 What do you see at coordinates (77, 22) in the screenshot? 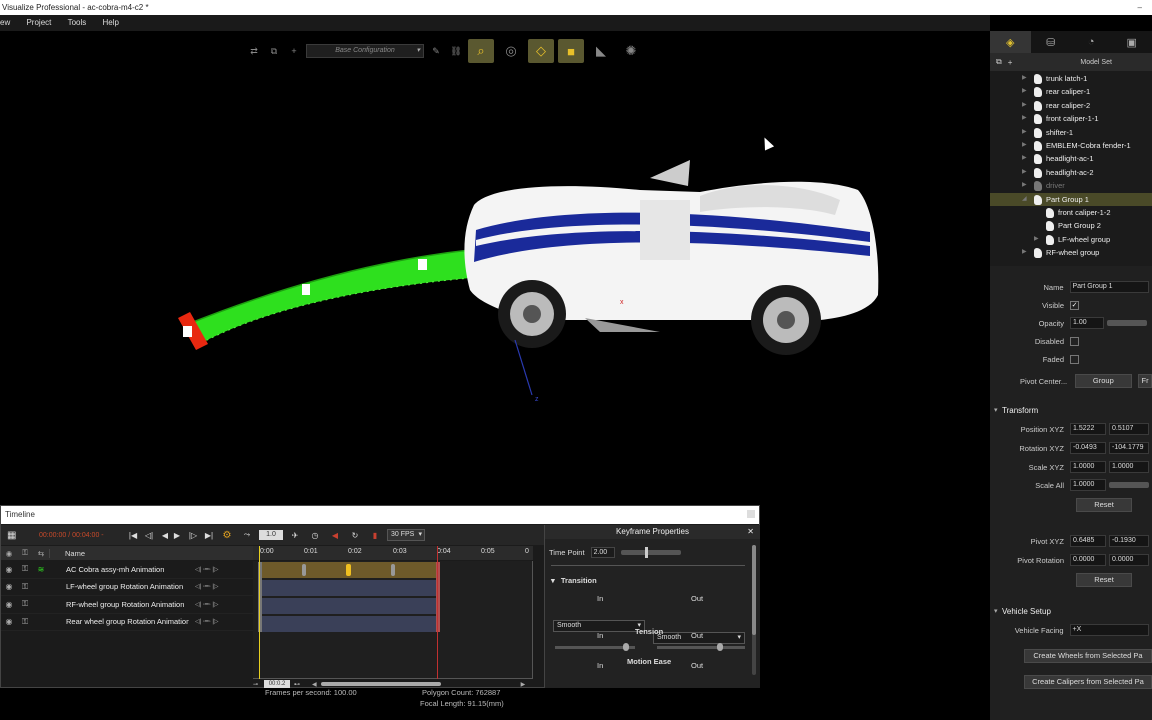
I see `menu-tools: Tools` at bounding box center [77, 22].